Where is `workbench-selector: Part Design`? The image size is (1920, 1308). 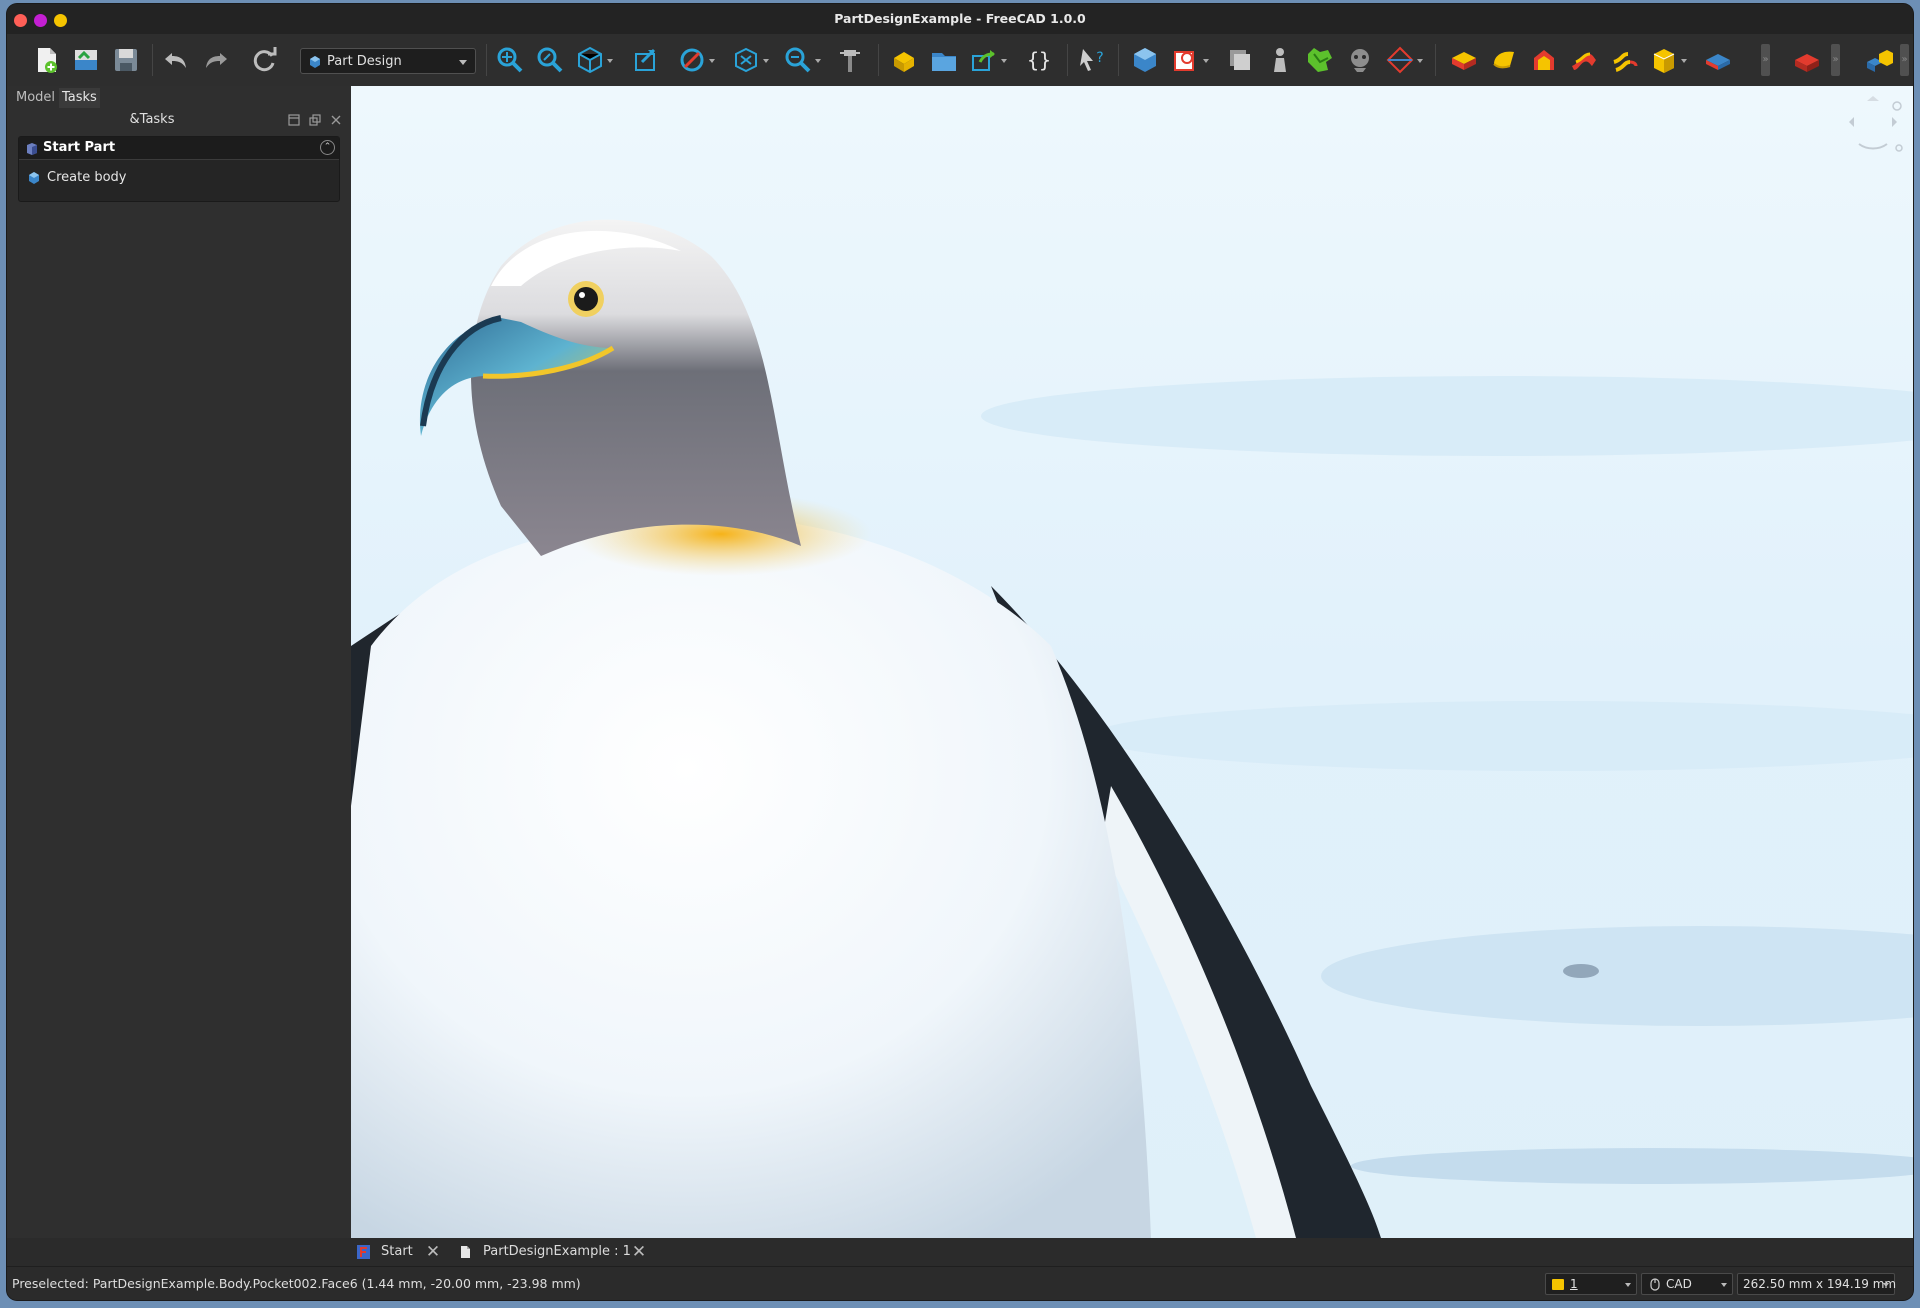 workbench-selector: Part Design is located at coordinates (388, 61).